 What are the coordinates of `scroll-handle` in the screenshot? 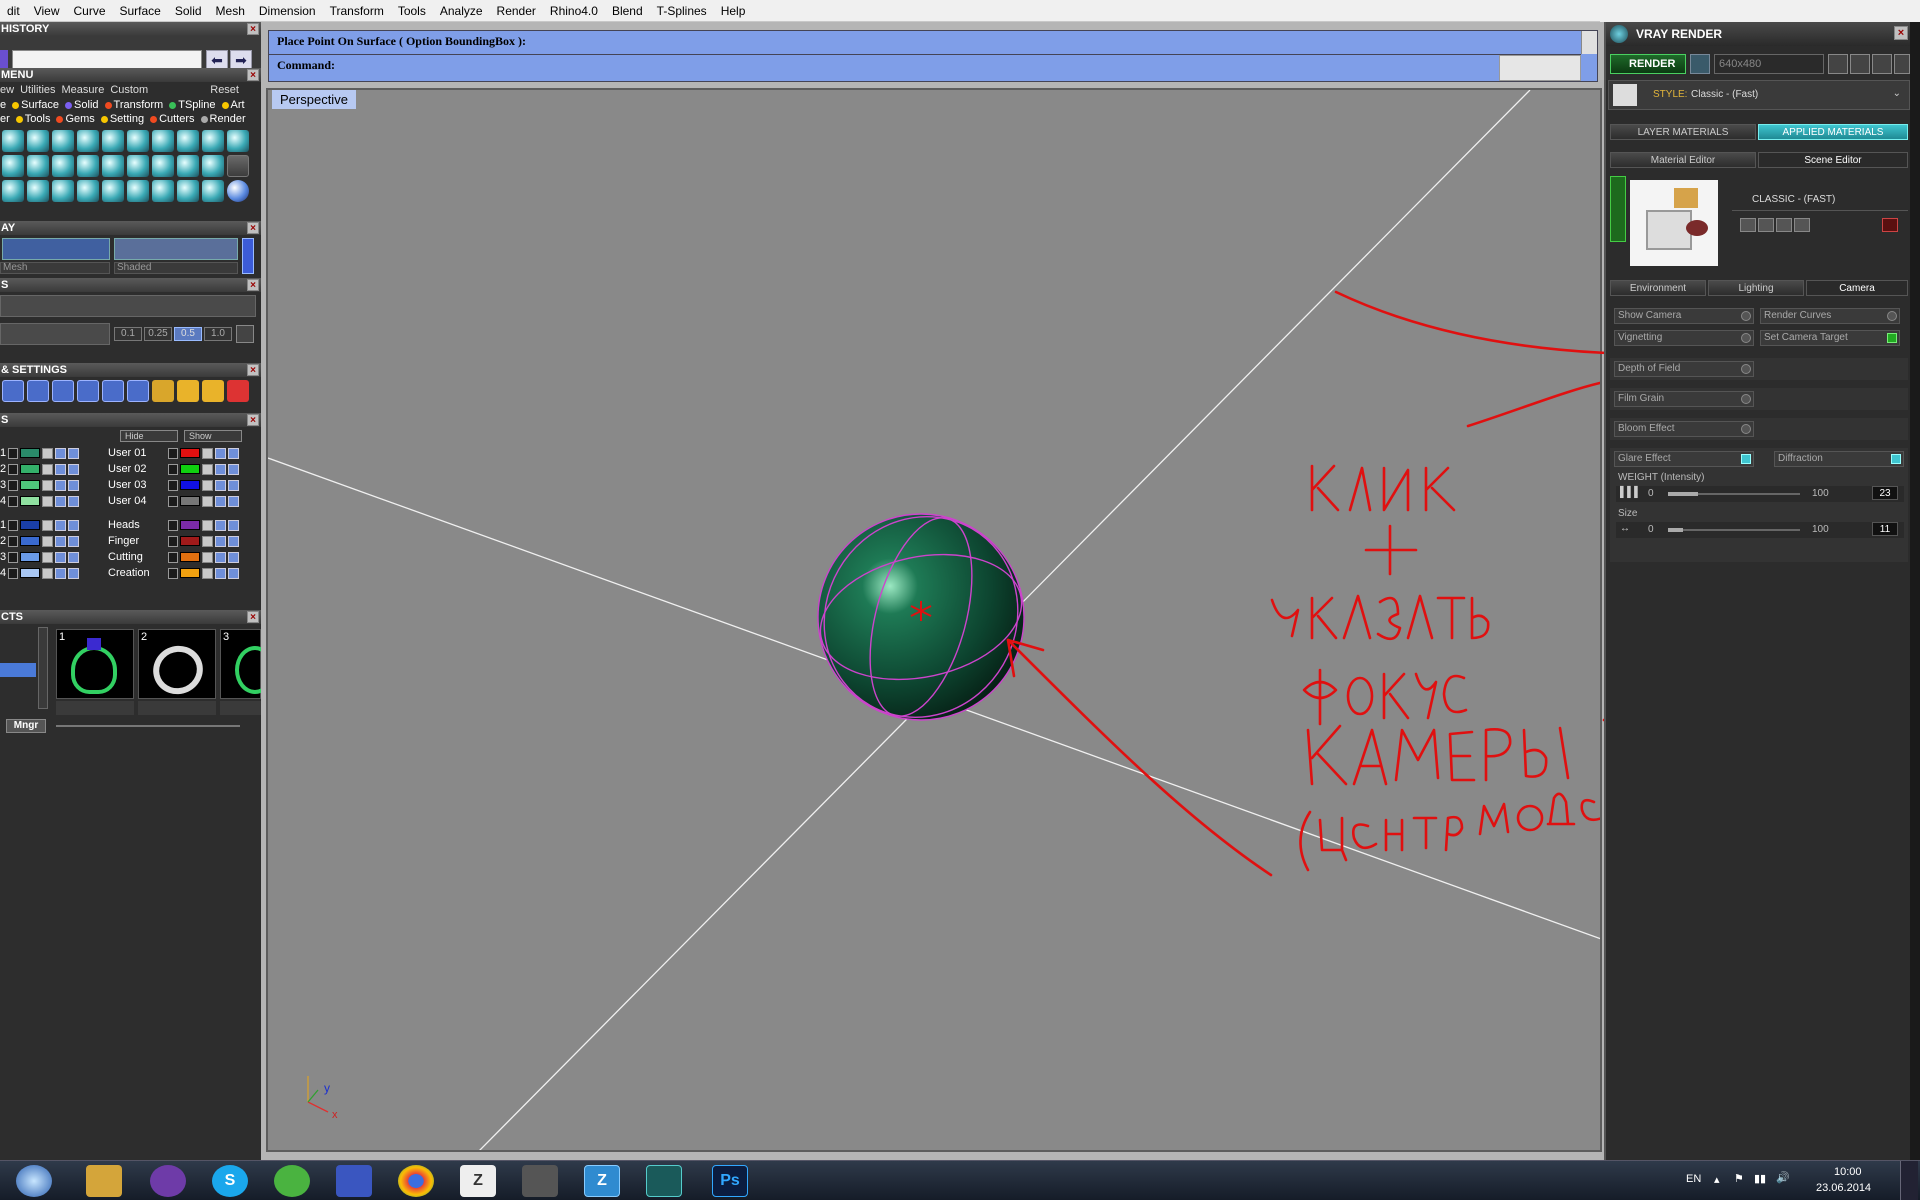 It's located at (248, 256).